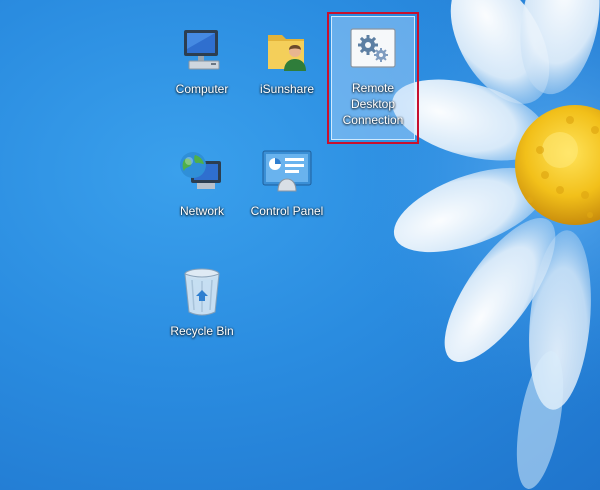 Image resolution: width=600 pixels, height=490 pixels. What do you see at coordinates (287, 172) in the screenshot?
I see `control-panel-icon` at bounding box center [287, 172].